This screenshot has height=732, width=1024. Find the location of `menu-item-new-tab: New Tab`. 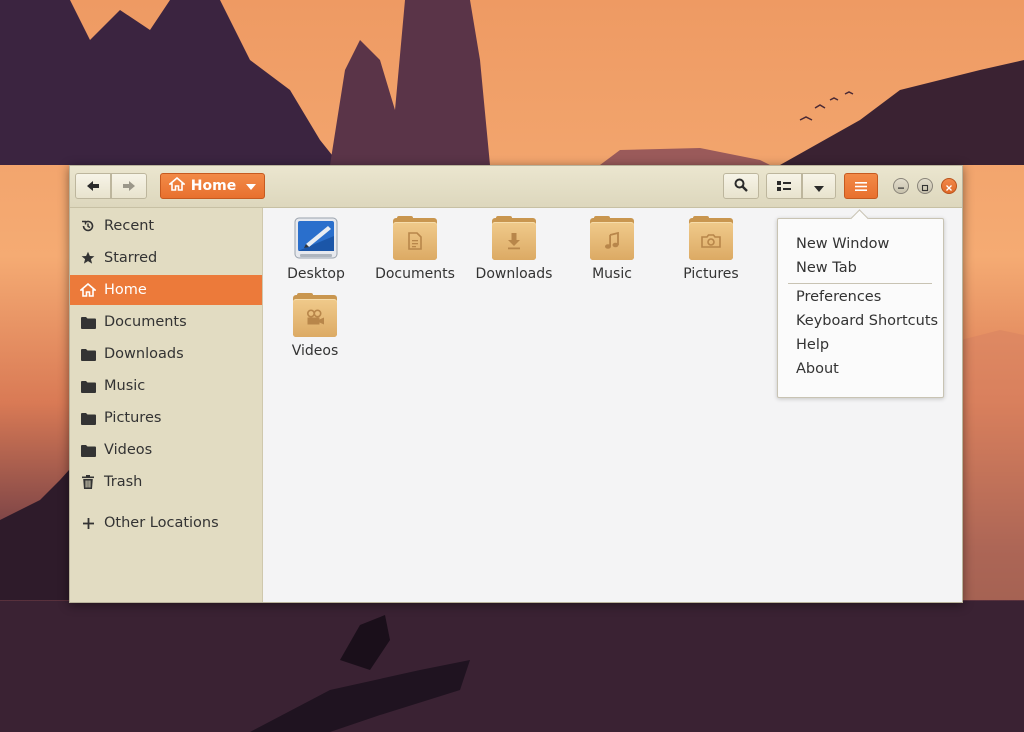

menu-item-new-tab: New Tab is located at coordinates (826, 268).